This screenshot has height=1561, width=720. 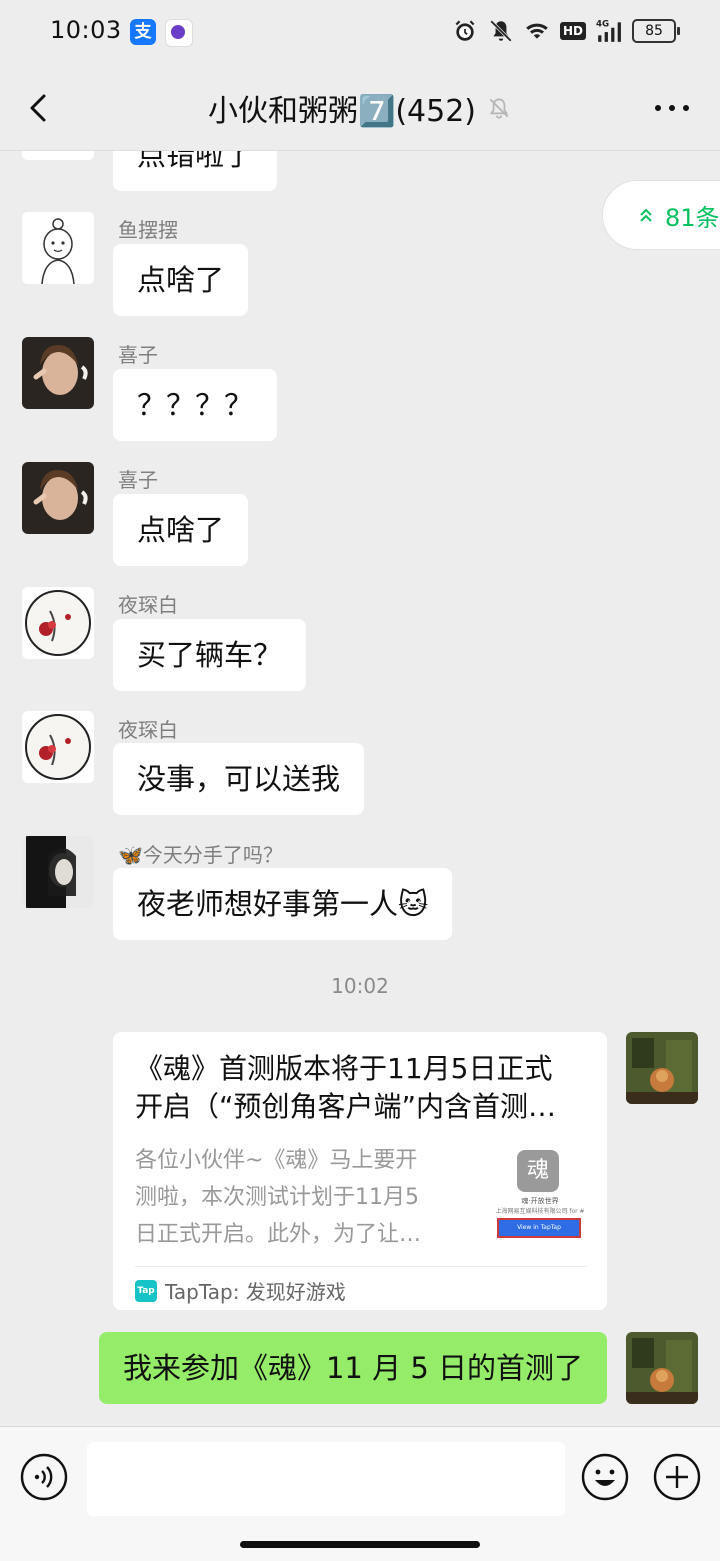 What do you see at coordinates (40, 108) in the screenshot?
I see `back-chevron-icon` at bounding box center [40, 108].